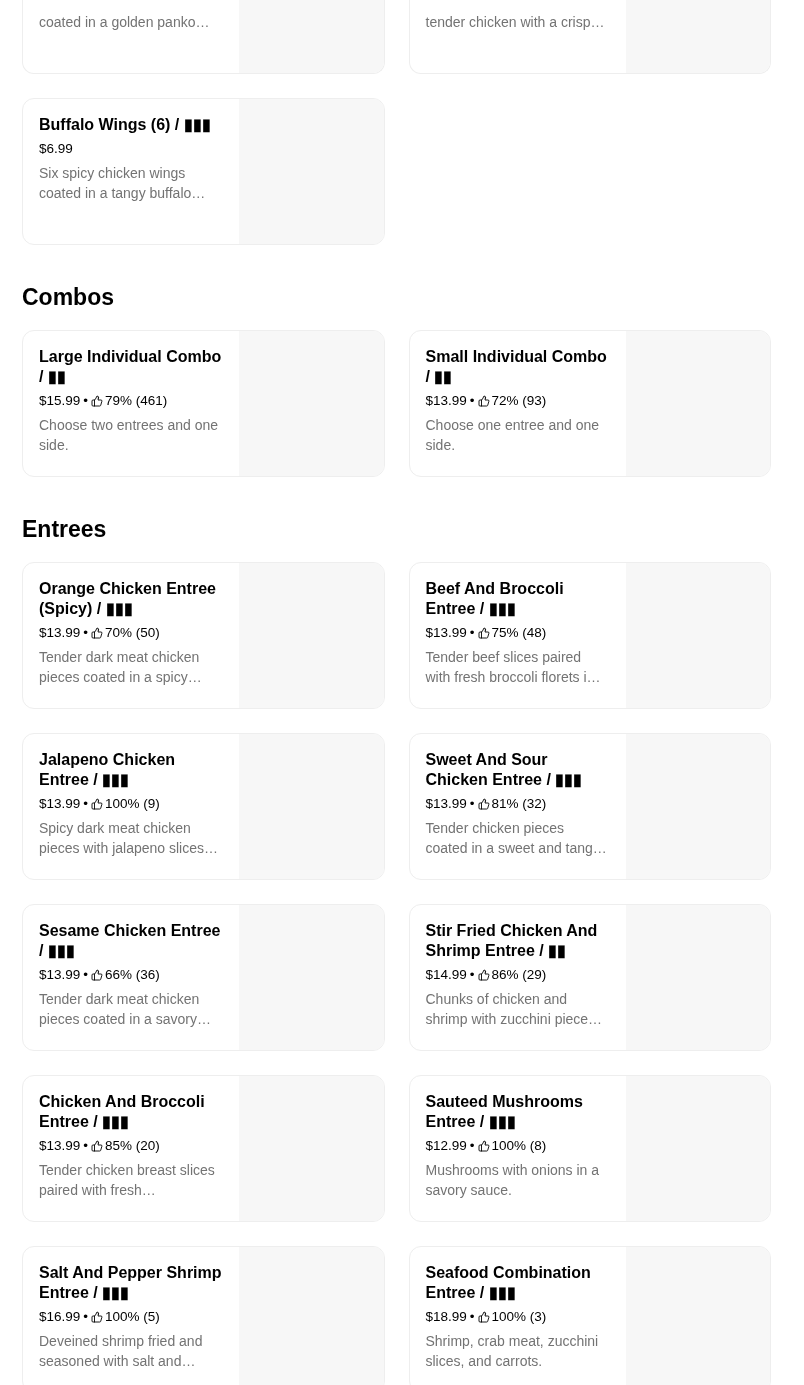 The width and height of the screenshot is (804, 1385). Describe the element at coordinates (125, 125) in the screenshot. I see `item-name: Buffalo Wings (6) / ▮▮▮` at that location.